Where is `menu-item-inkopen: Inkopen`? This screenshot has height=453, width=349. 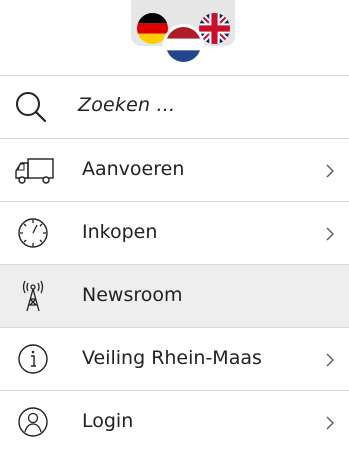
menu-item-inkopen: Inkopen is located at coordinates (174, 233).